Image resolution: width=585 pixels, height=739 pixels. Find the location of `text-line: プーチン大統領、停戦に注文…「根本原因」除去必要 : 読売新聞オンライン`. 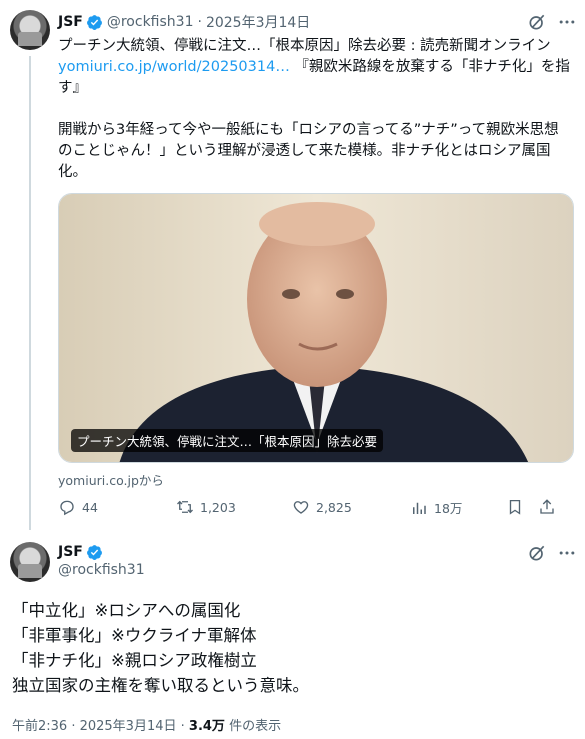

text-line: プーチン大統領、停戦に注文…「根本原因」除去必要 : 読売新聞オンライン is located at coordinates (304, 46).